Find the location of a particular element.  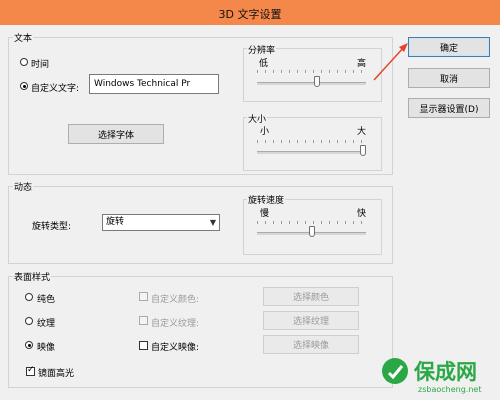

resolution-label: 分辨率 is located at coordinates (262, 49).